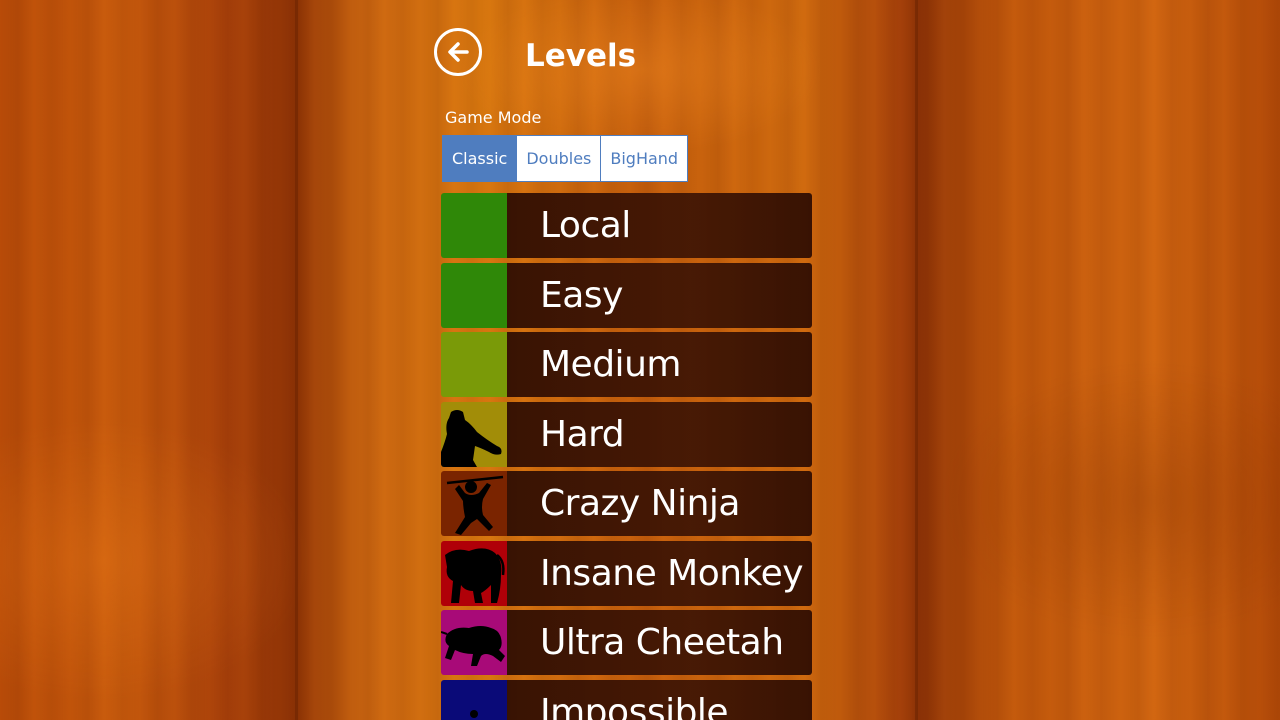 The height and width of the screenshot is (720, 1280). What do you see at coordinates (474, 713) in the screenshot?
I see `dot-icon` at bounding box center [474, 713].